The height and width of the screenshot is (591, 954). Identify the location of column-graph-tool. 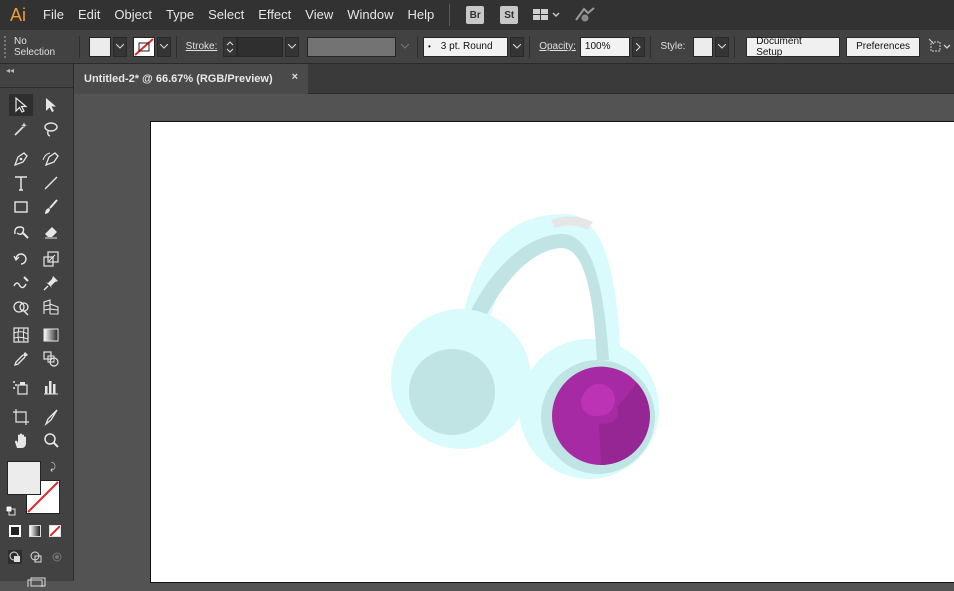
(51, 387).